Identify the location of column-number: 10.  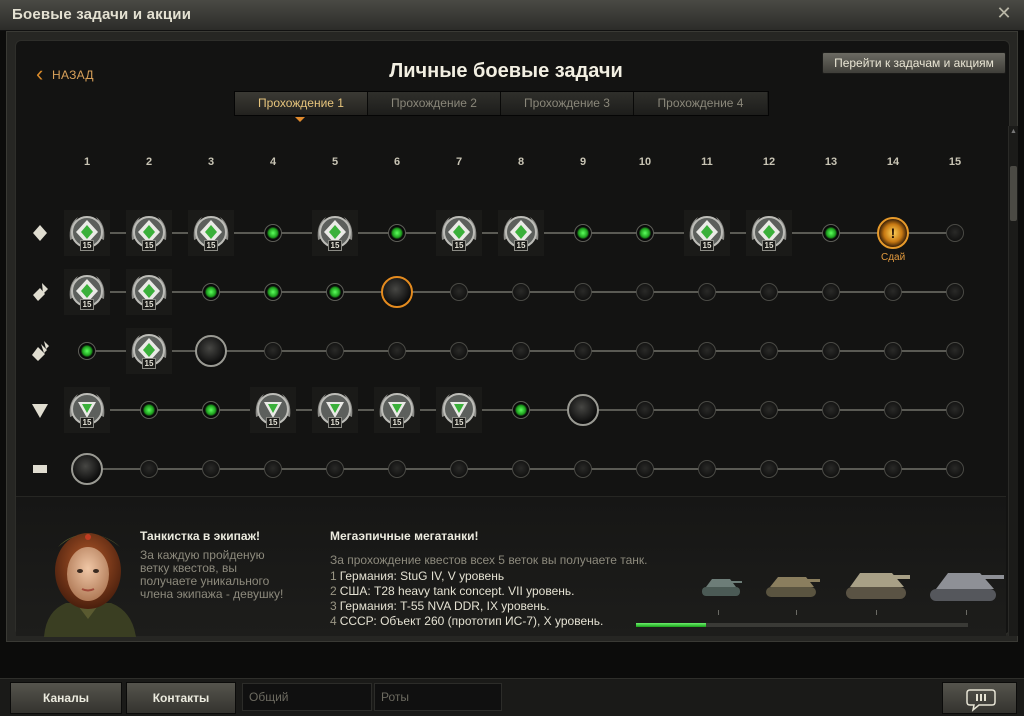
(645, 162).